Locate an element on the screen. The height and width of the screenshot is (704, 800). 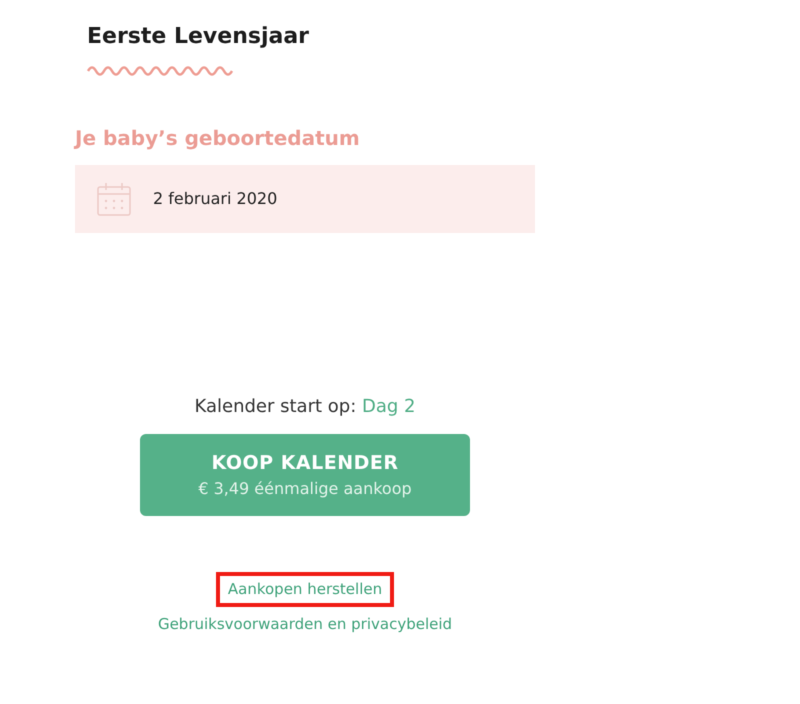
date-value: 2 februari 2020 is located at coordinates (215, 199).